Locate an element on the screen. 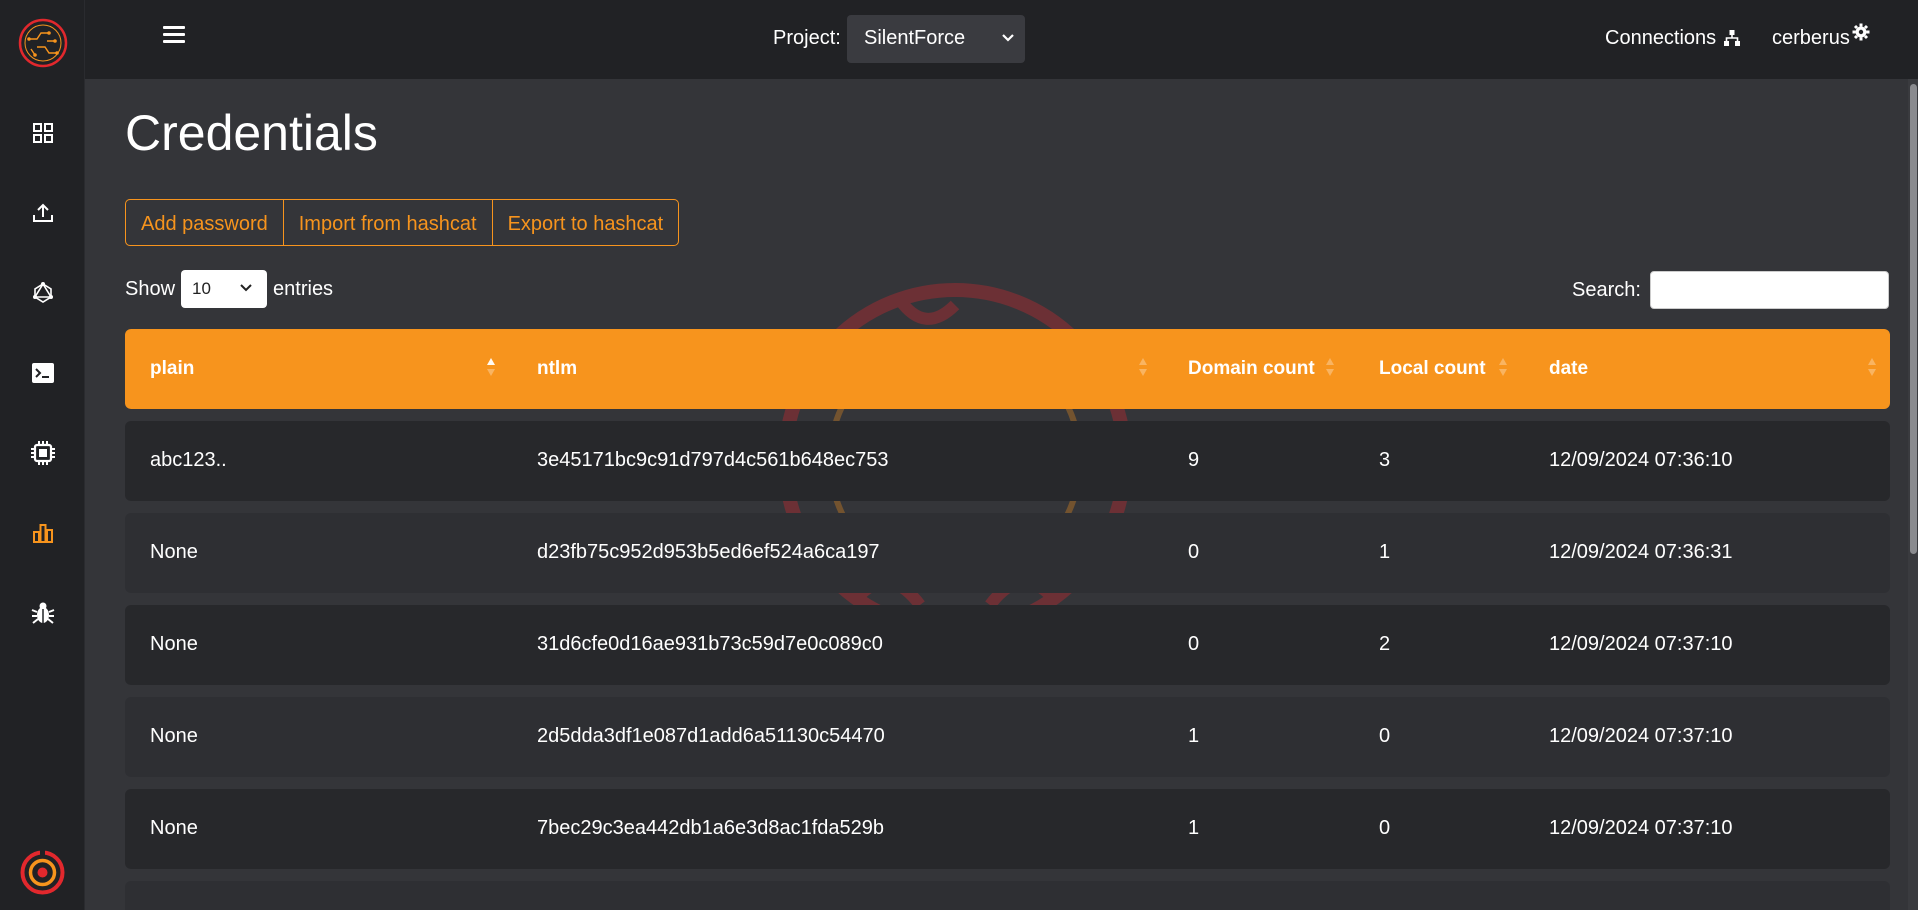 This screenshot has width=1918, height=910. table-header: plain ntlm Domain count Local count date is located at coordinates (1007, 369).